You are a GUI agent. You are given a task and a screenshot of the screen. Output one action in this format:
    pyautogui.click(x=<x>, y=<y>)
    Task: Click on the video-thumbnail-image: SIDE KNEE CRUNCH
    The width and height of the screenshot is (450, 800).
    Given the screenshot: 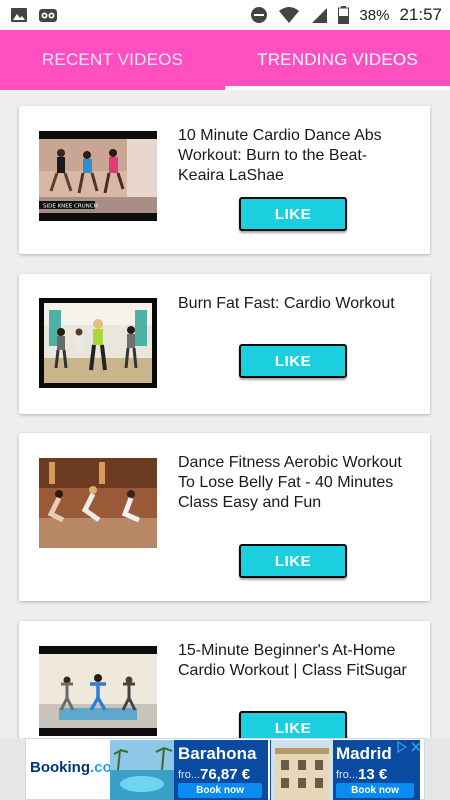 What is the action you would take?
    pyautogui.click(x=98, y=176)
    